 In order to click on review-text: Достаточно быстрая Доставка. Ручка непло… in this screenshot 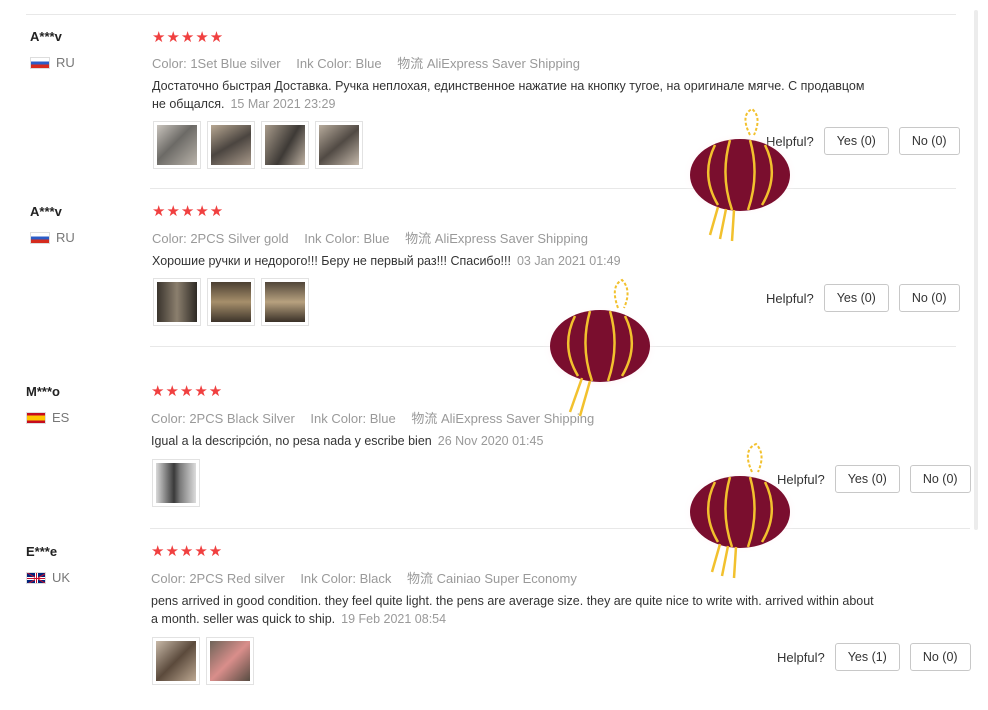, I will do `click(512, 95)`.